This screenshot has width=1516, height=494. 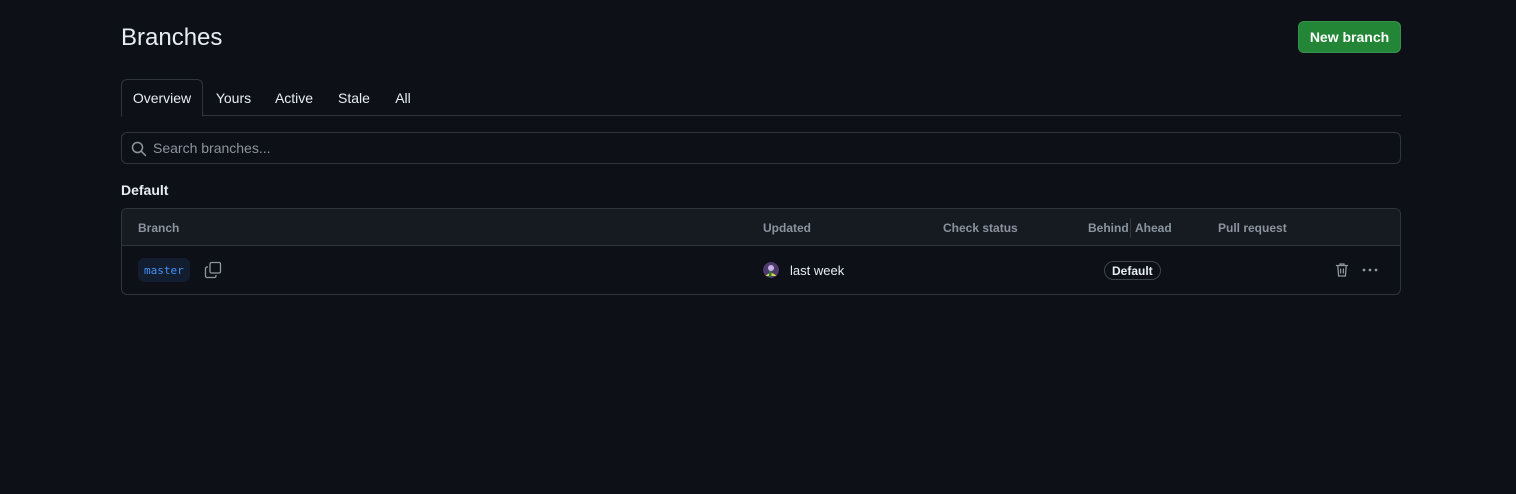 What do you see at coordinates (773, 148) in the screenshot?
I see `search-input` at bounding box center [773, 148].